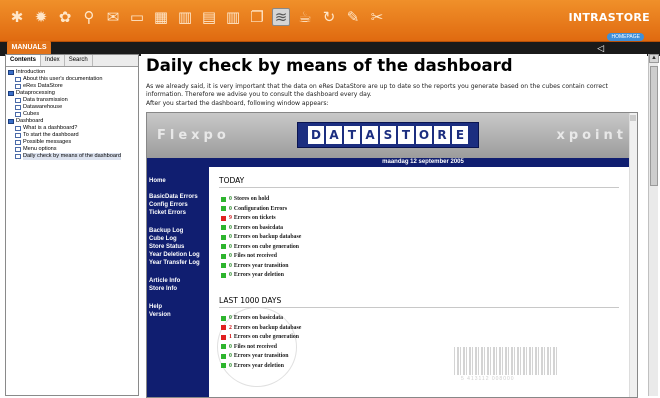 This screenshot has width=660, height=398. Describe the element at coordinates (261, 237) in the screenshot. I see `status-row: 0 Errors on backup database` at that location.